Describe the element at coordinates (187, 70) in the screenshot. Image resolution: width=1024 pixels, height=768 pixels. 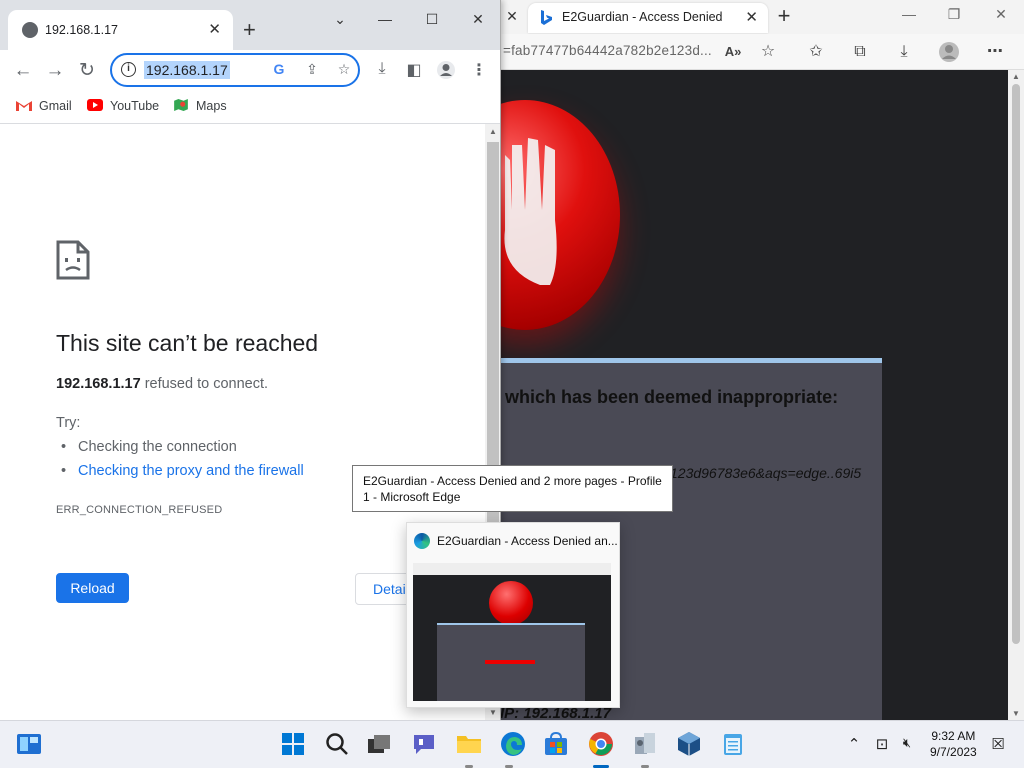
I see `address-input: 192.168.1.17` at that location.